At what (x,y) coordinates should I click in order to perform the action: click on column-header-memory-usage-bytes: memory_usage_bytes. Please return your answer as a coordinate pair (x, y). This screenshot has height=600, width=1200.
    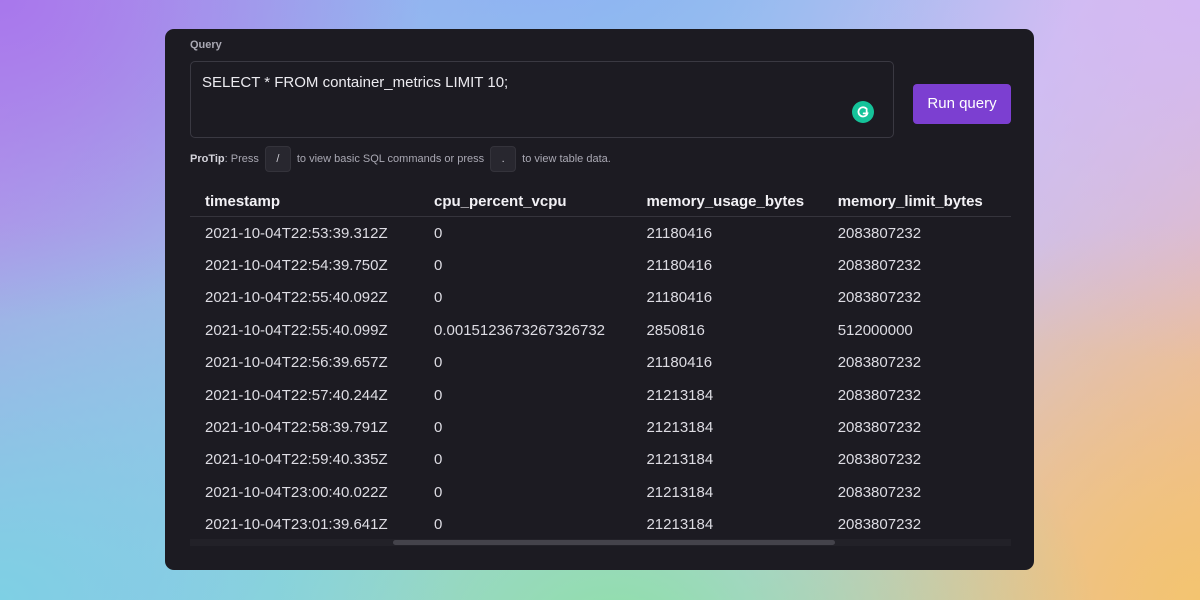
    Looking at the image, I should click on (727, 201).